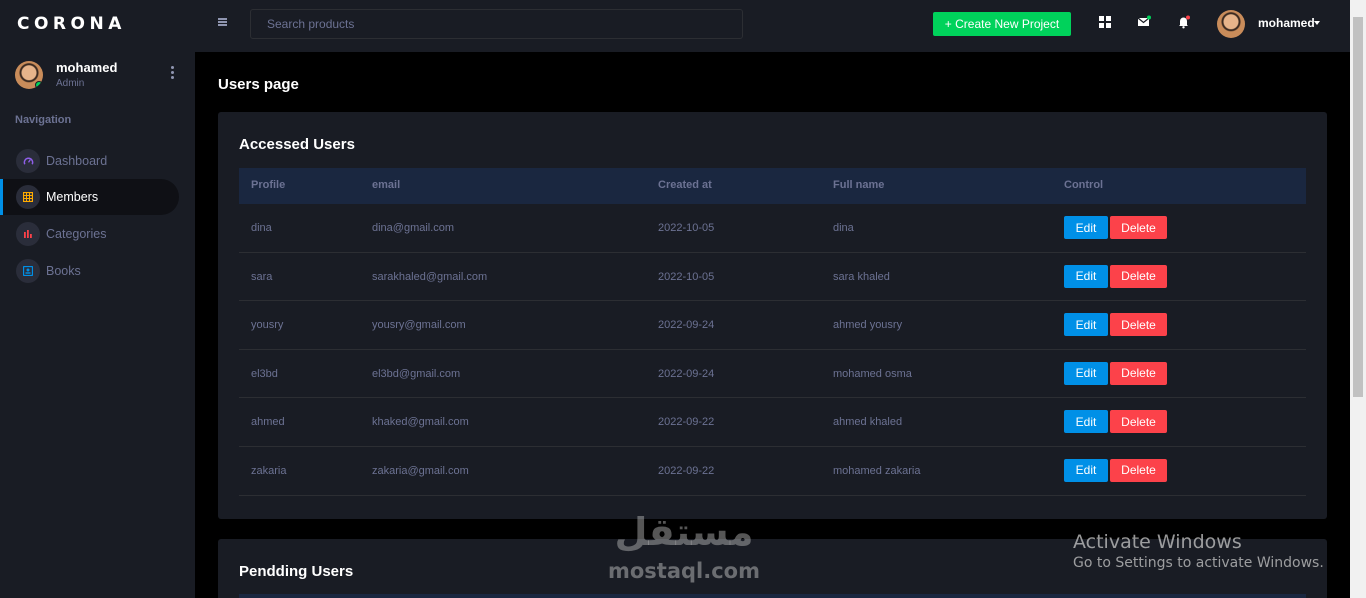  Describe the element at coordinates (222, 22) in the screenshot. I see `menu-toggle-icon` at that location.